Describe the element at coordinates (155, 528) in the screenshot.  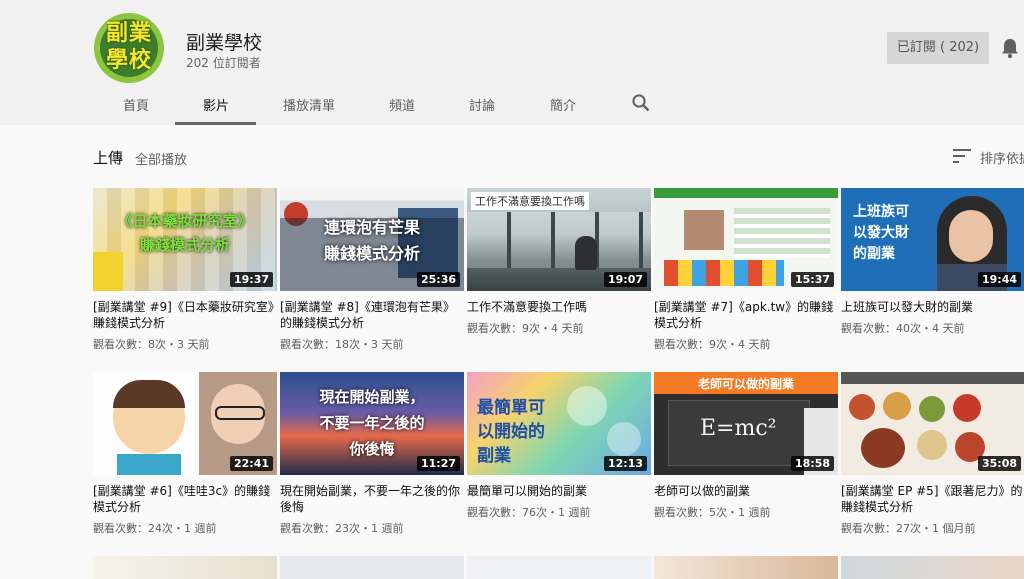
I see `video-meta: 觀看次數：24次・1 週前` at that location.